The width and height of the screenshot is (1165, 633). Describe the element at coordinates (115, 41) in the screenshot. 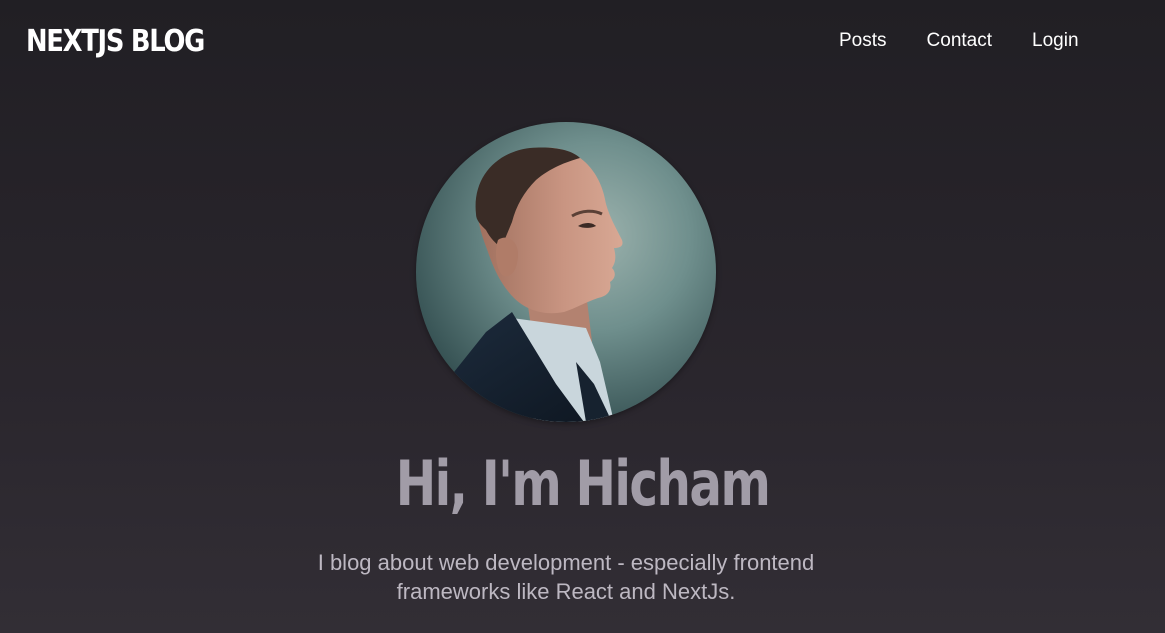

I see `site-logo: NEXTJS BLOG` at that location.